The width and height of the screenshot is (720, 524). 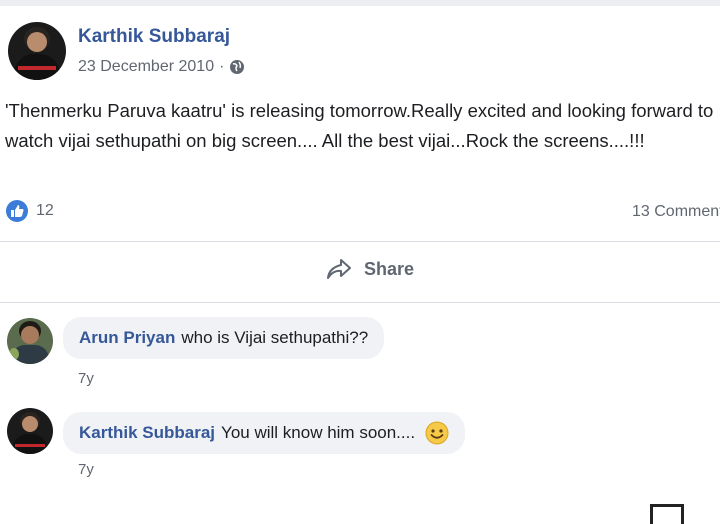 What do you see at coordinates (37, 51) in the screenshot?
I see `post-author-avatar` at bounding box center [37, 51].